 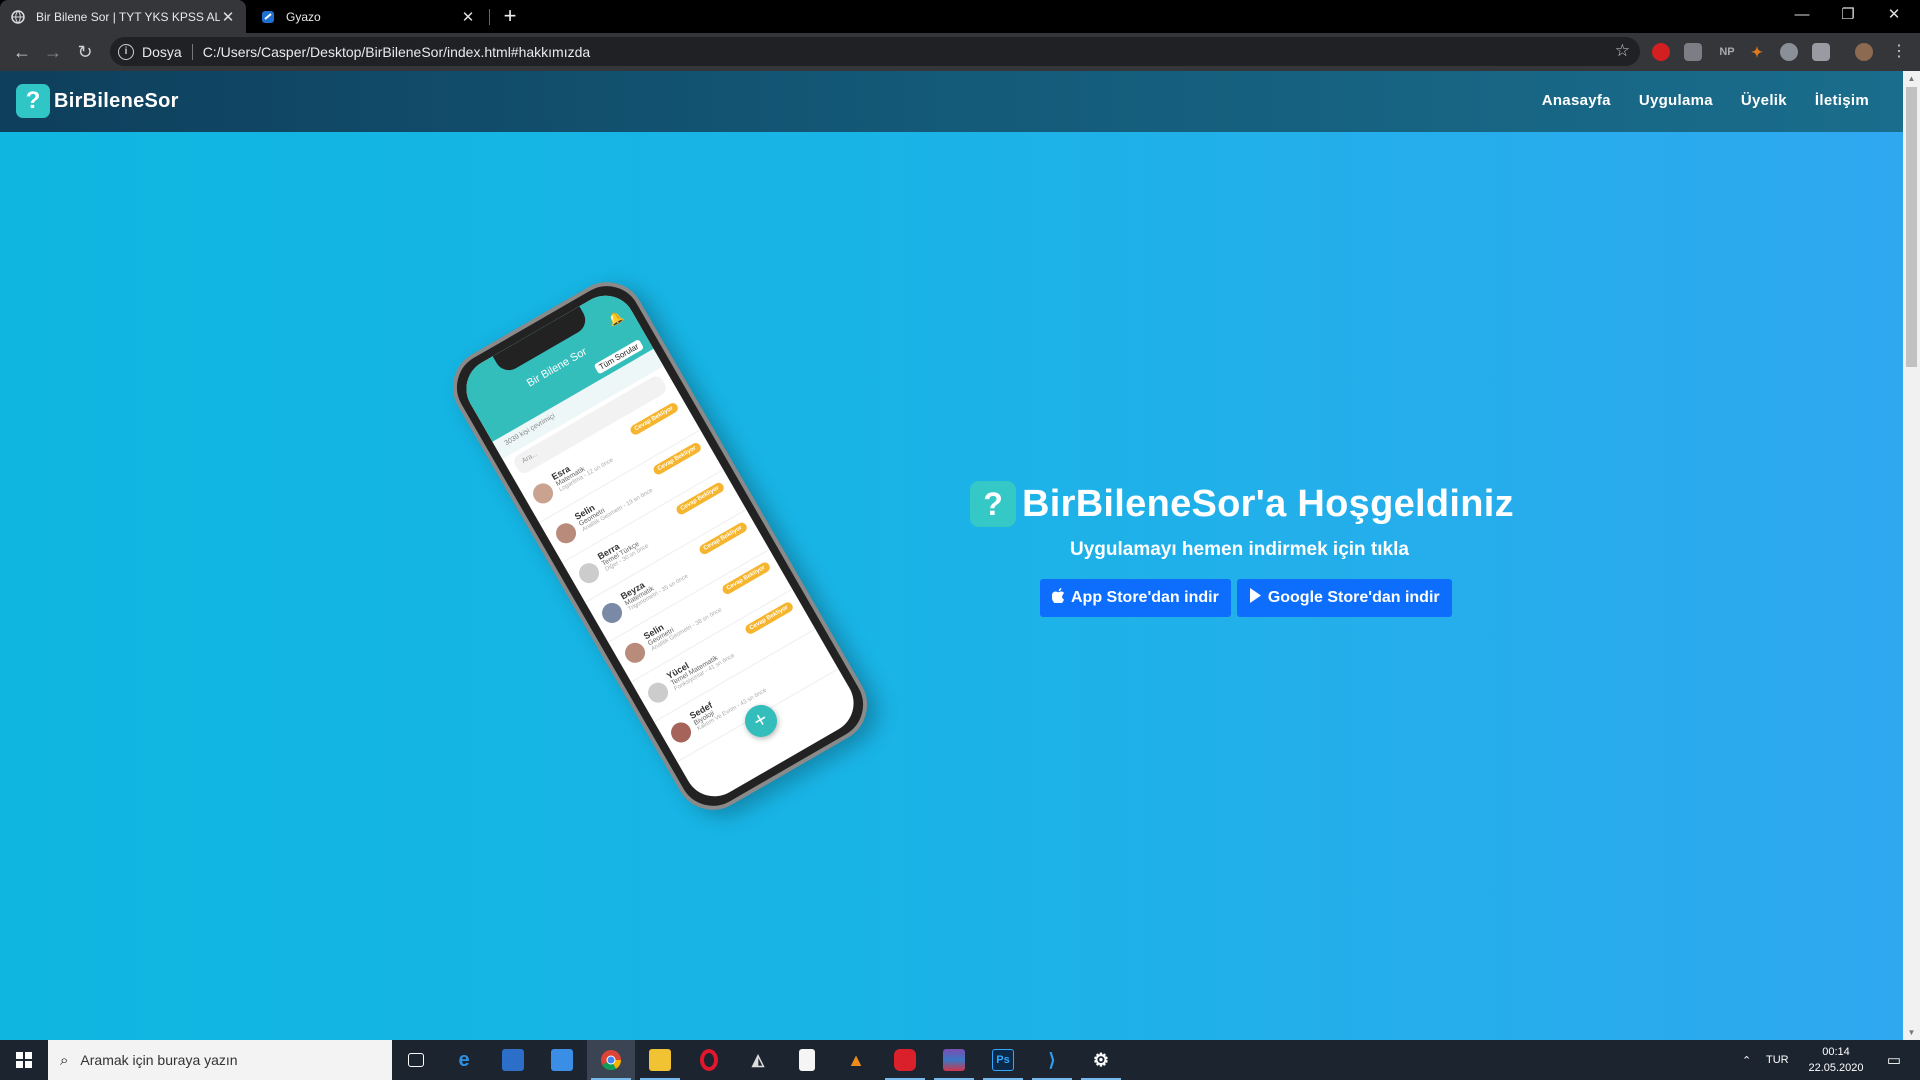 What do you see at coordinates (1911, 1032) in the screenshot?
I see `scroll-down-arrow-icon: ▼` at bounding box center [1911, 1032].